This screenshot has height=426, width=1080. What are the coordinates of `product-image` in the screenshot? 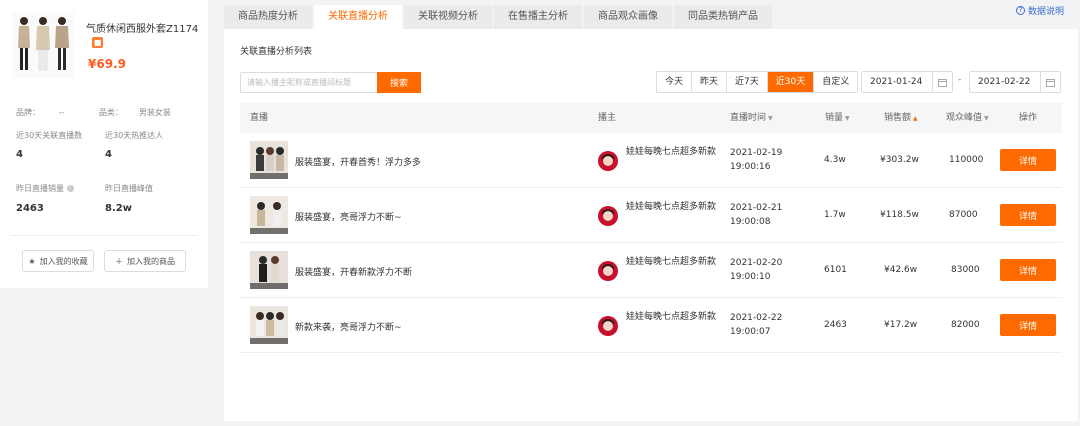 It's located at (43, 45).